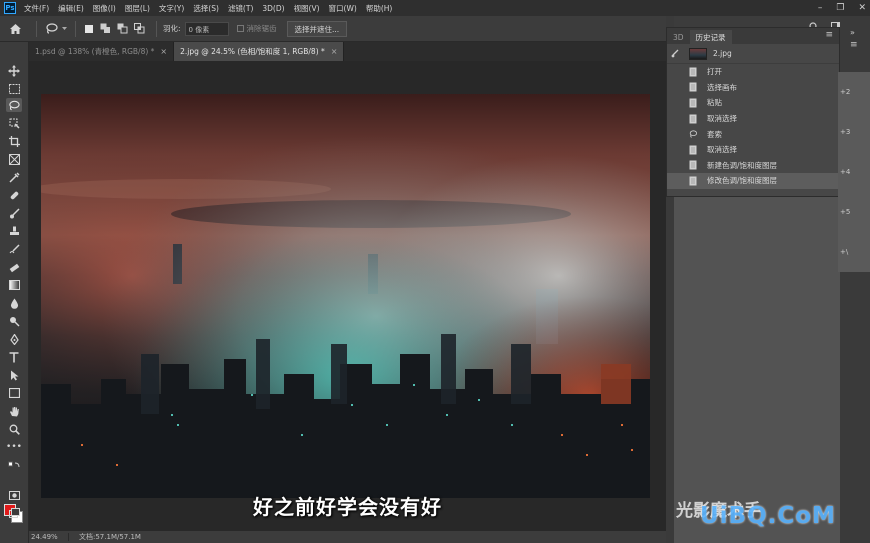  Describe the element at coordinates (14, 429) in the screenshot. I see `zoom-tool` at that location.